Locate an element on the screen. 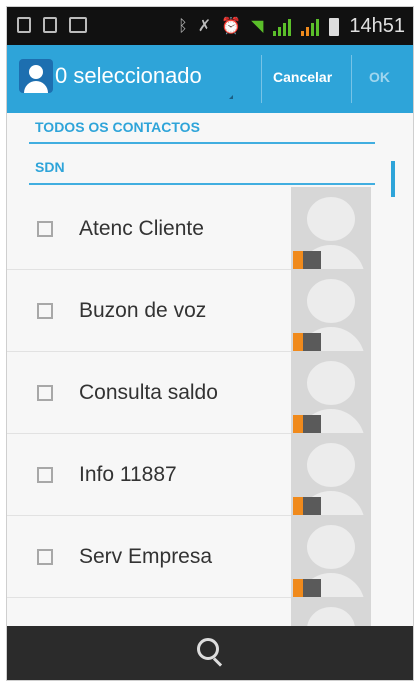 Image resolution: width=418 pixels, height=685 pixels. storage-icon is located at coordinates (50, 25).